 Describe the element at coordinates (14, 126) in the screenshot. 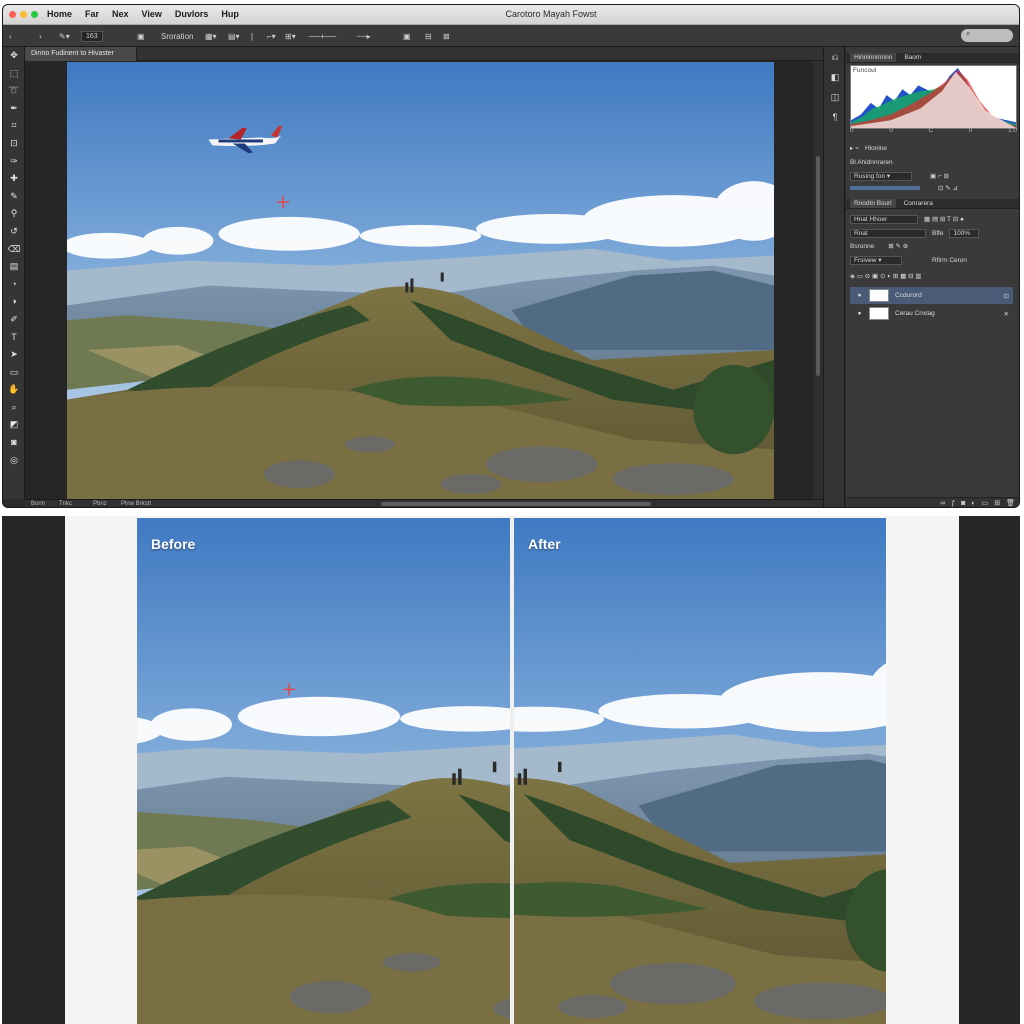

I see `crop-tool-icon: ⌗` at that location.